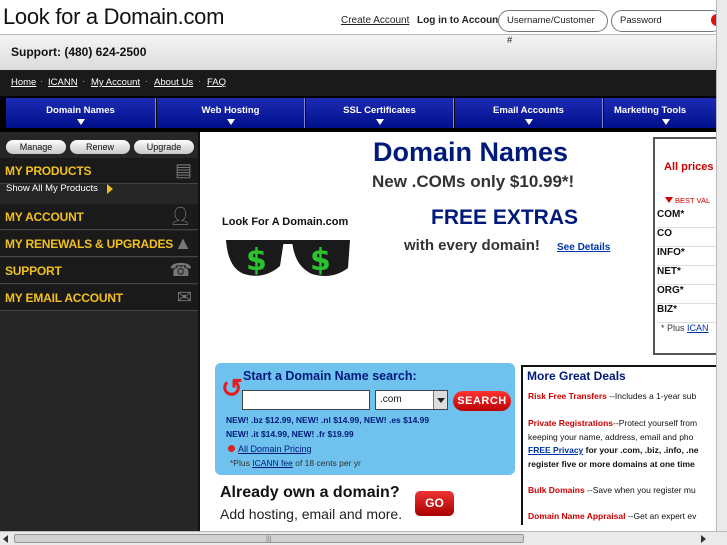 This screenshot has height=545, width=727. I want to click on deal-text: --Includes a 1-year sub, so click(651, 396).